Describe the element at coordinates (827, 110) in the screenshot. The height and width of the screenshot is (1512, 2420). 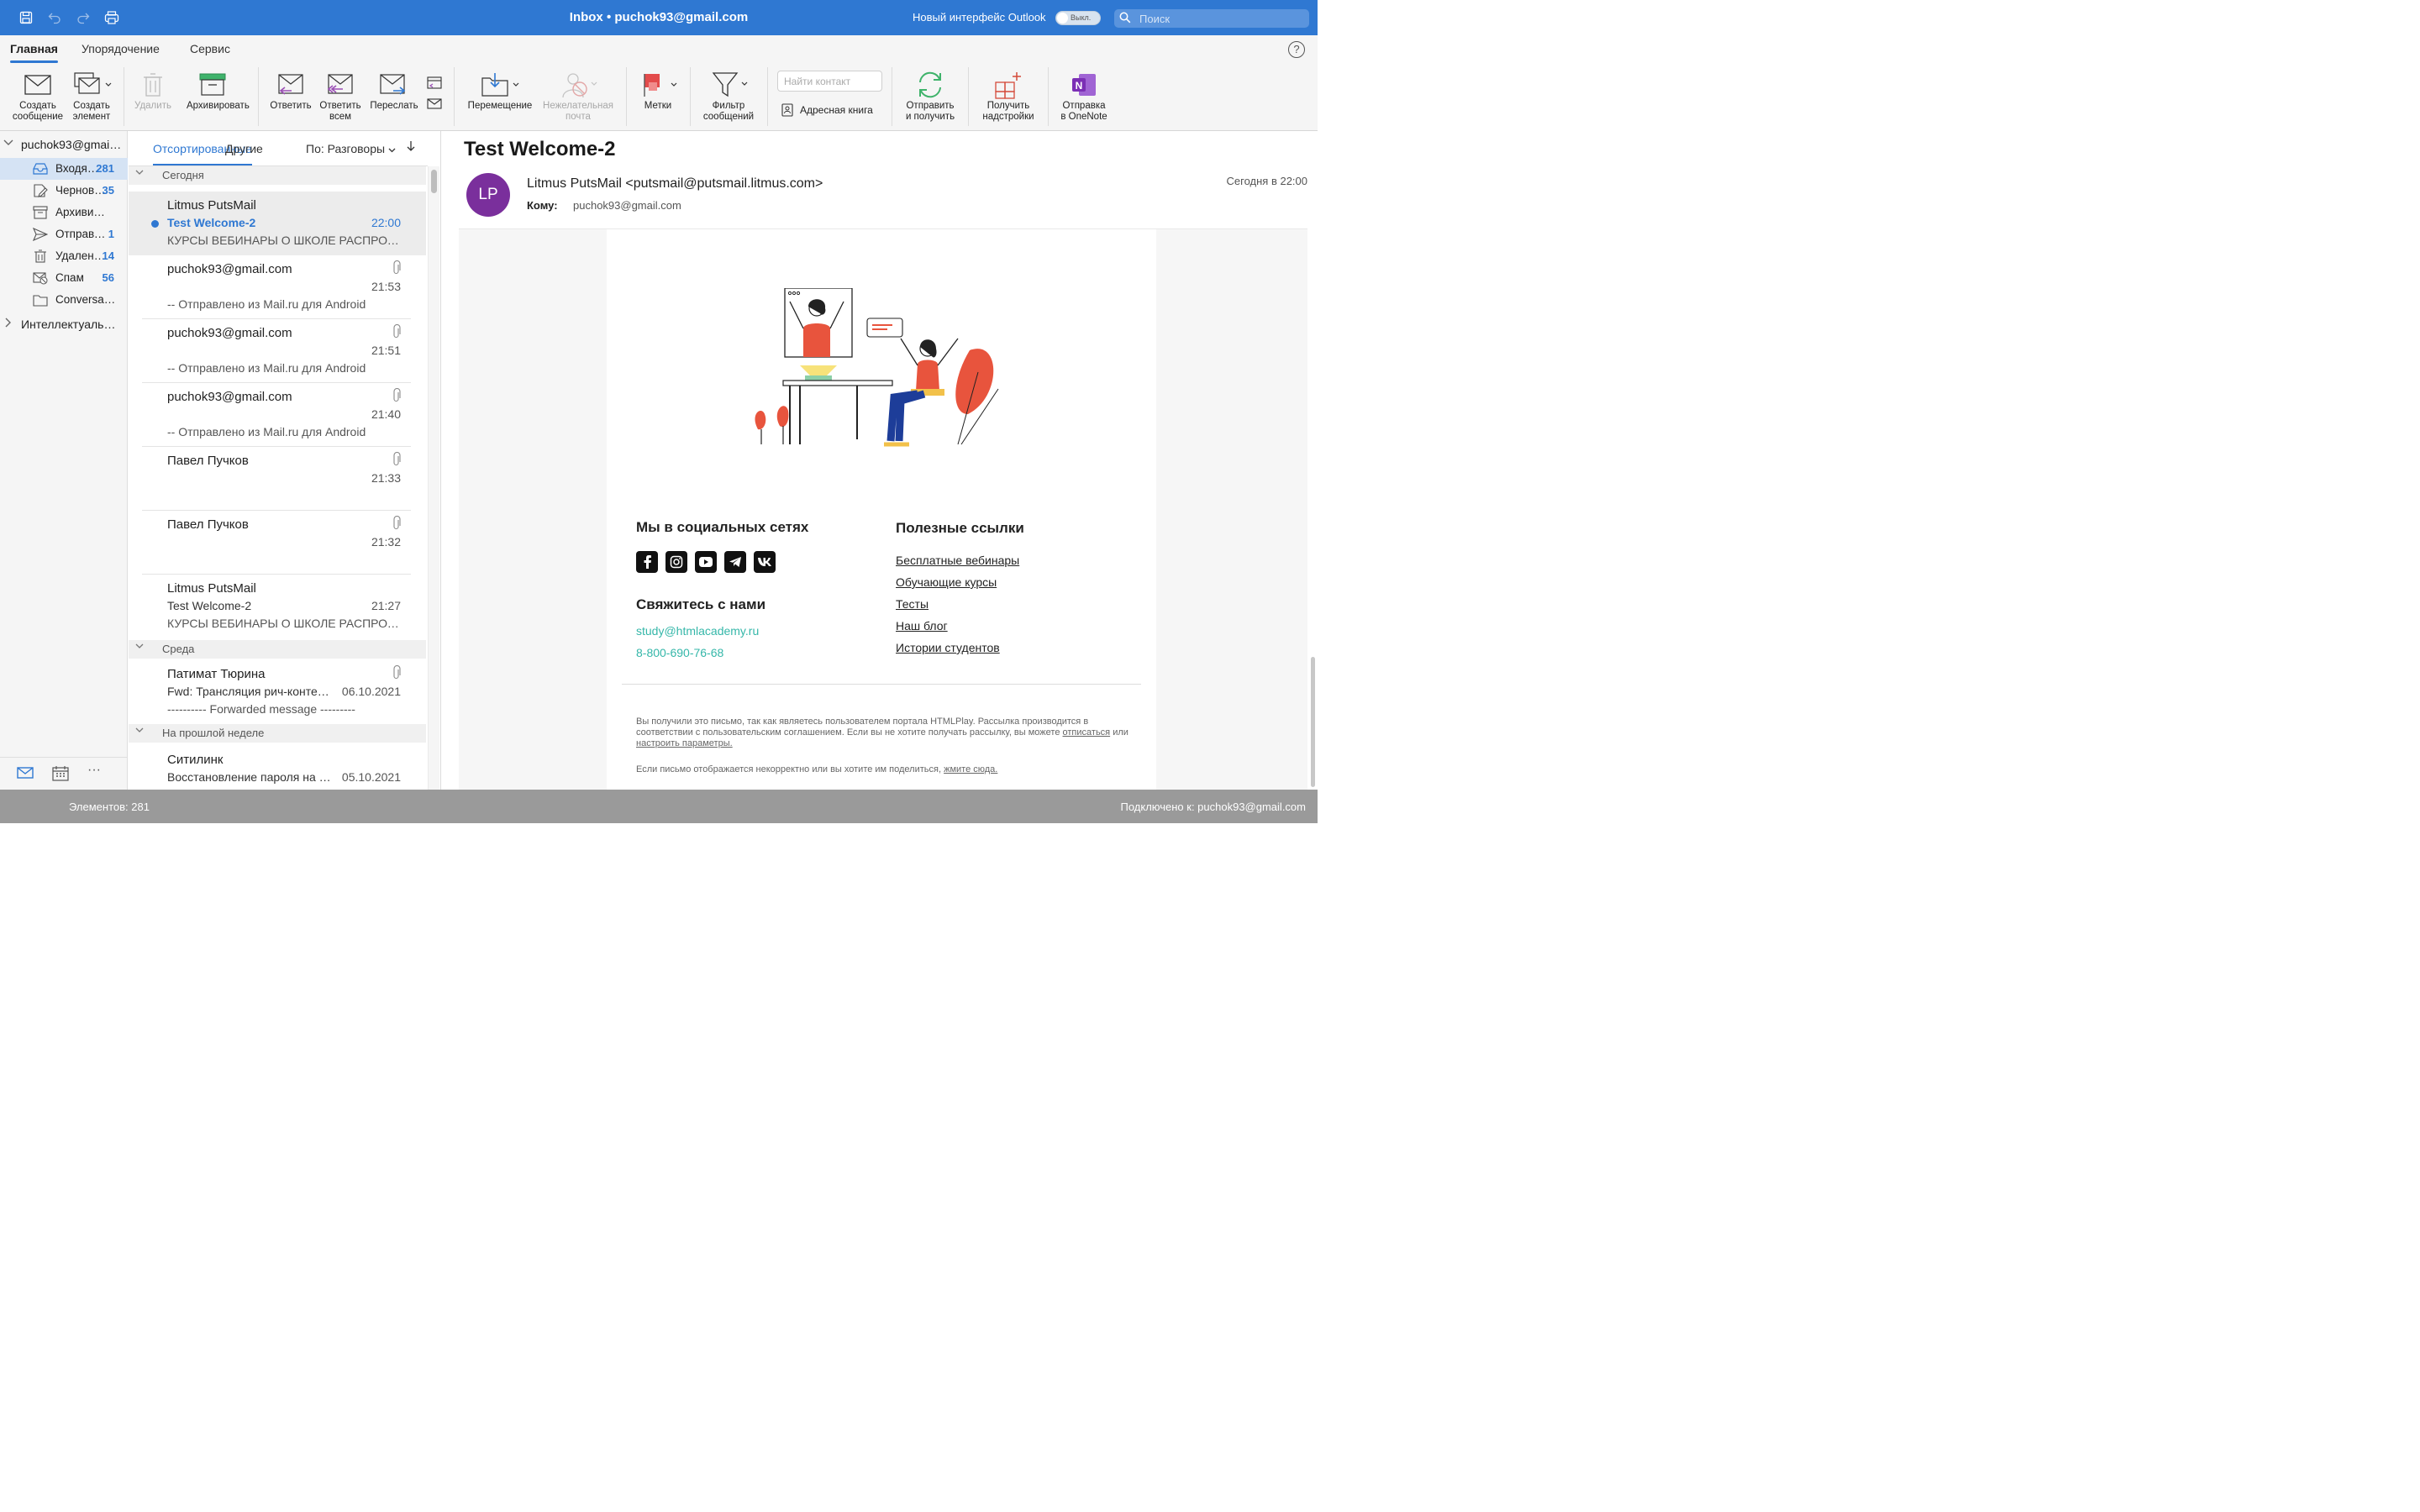
I see `address-book-button: Адресная книга` at that location.